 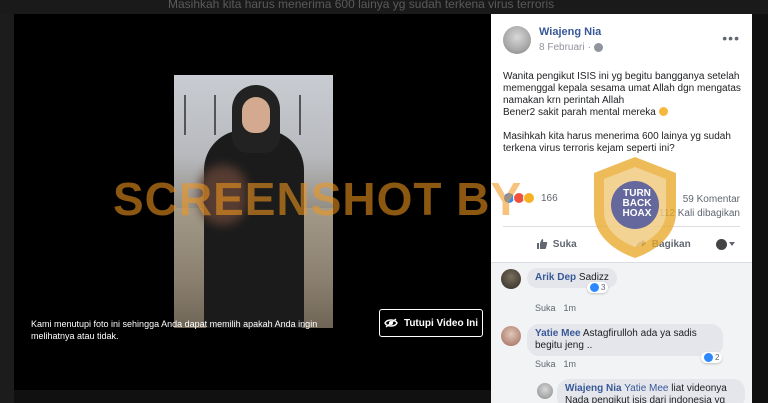 I want to click on comment-like-count: 3, so click(x=598, y=287).